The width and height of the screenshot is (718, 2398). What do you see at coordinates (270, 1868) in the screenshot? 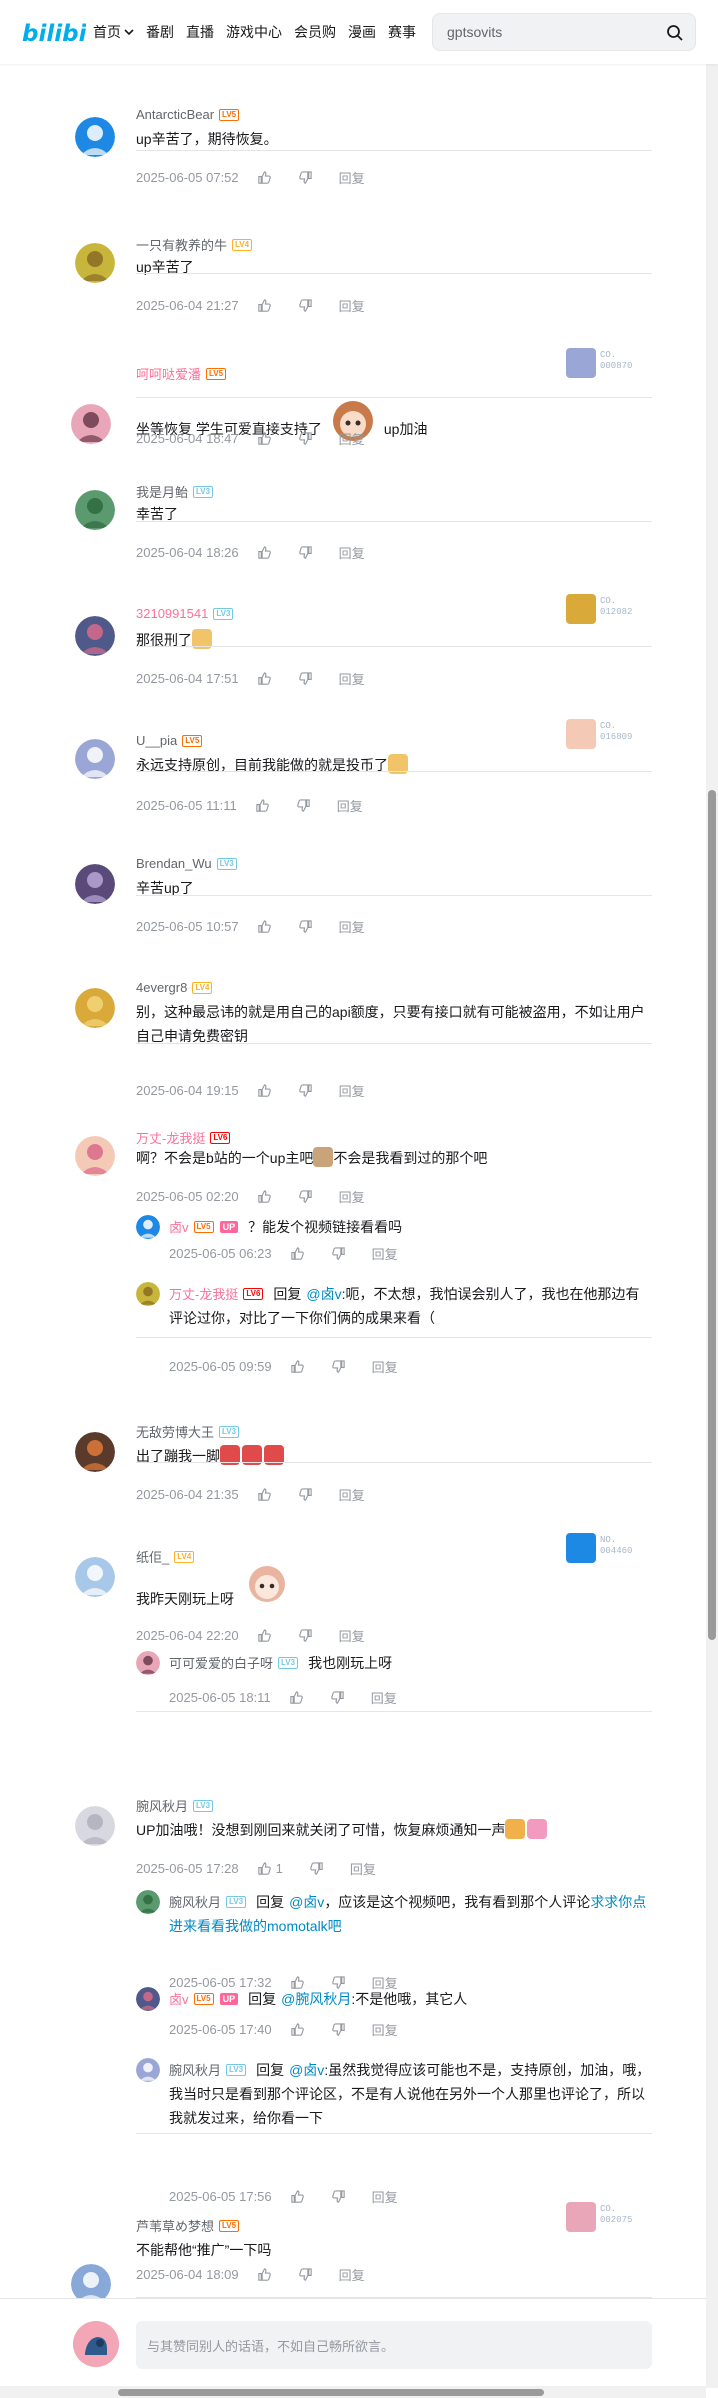
I see `like-button: 1` at bounding box center [270, 1868].